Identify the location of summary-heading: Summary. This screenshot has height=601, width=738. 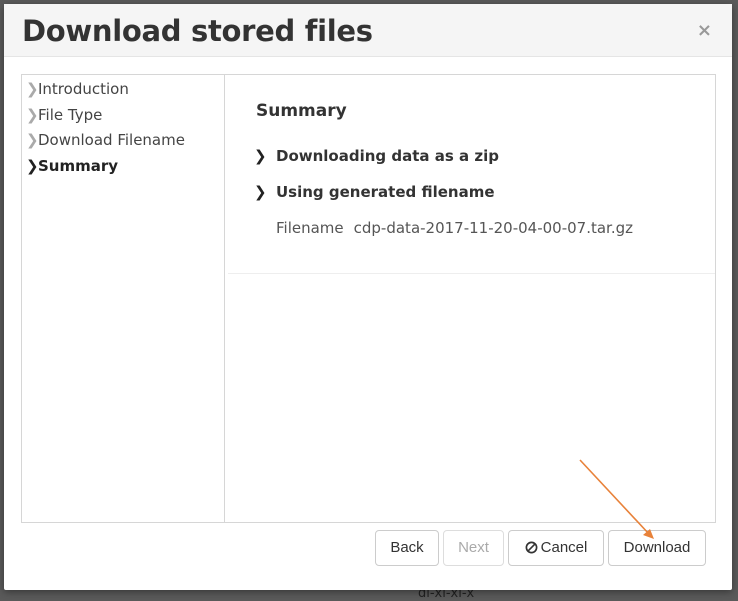
(301, 111).